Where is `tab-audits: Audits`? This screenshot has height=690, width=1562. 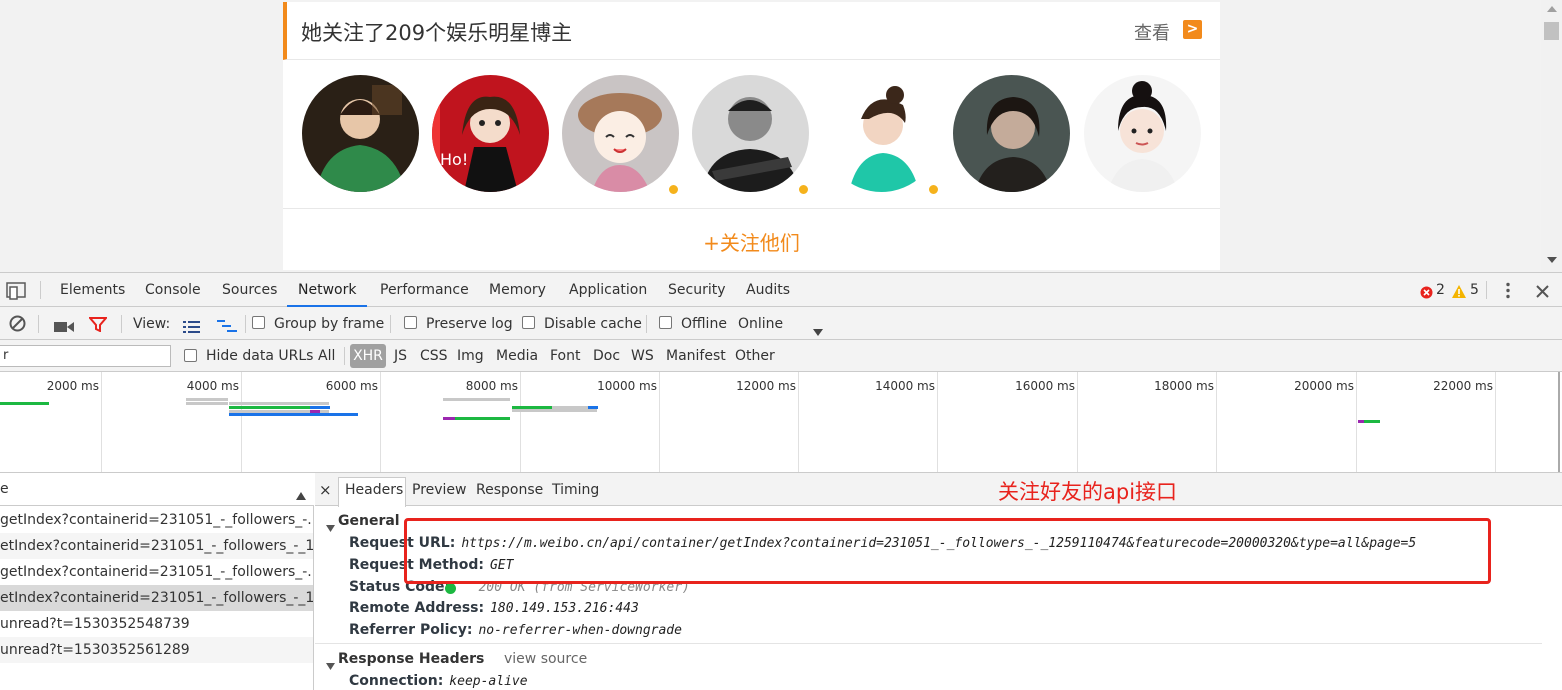 tab-audits: Audits is located at coordinates (768, 290).